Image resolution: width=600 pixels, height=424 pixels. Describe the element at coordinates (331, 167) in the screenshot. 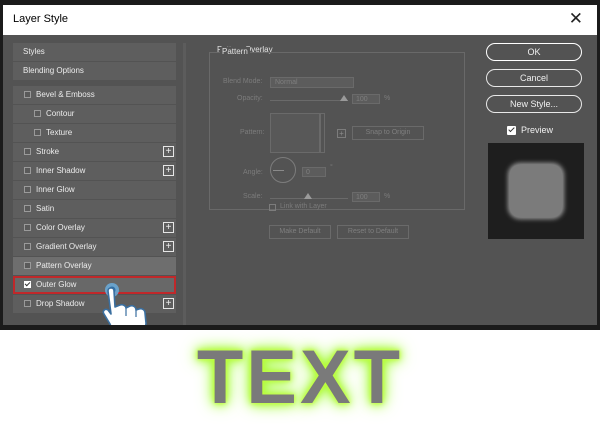

I see `angle-unit: °` at that location.